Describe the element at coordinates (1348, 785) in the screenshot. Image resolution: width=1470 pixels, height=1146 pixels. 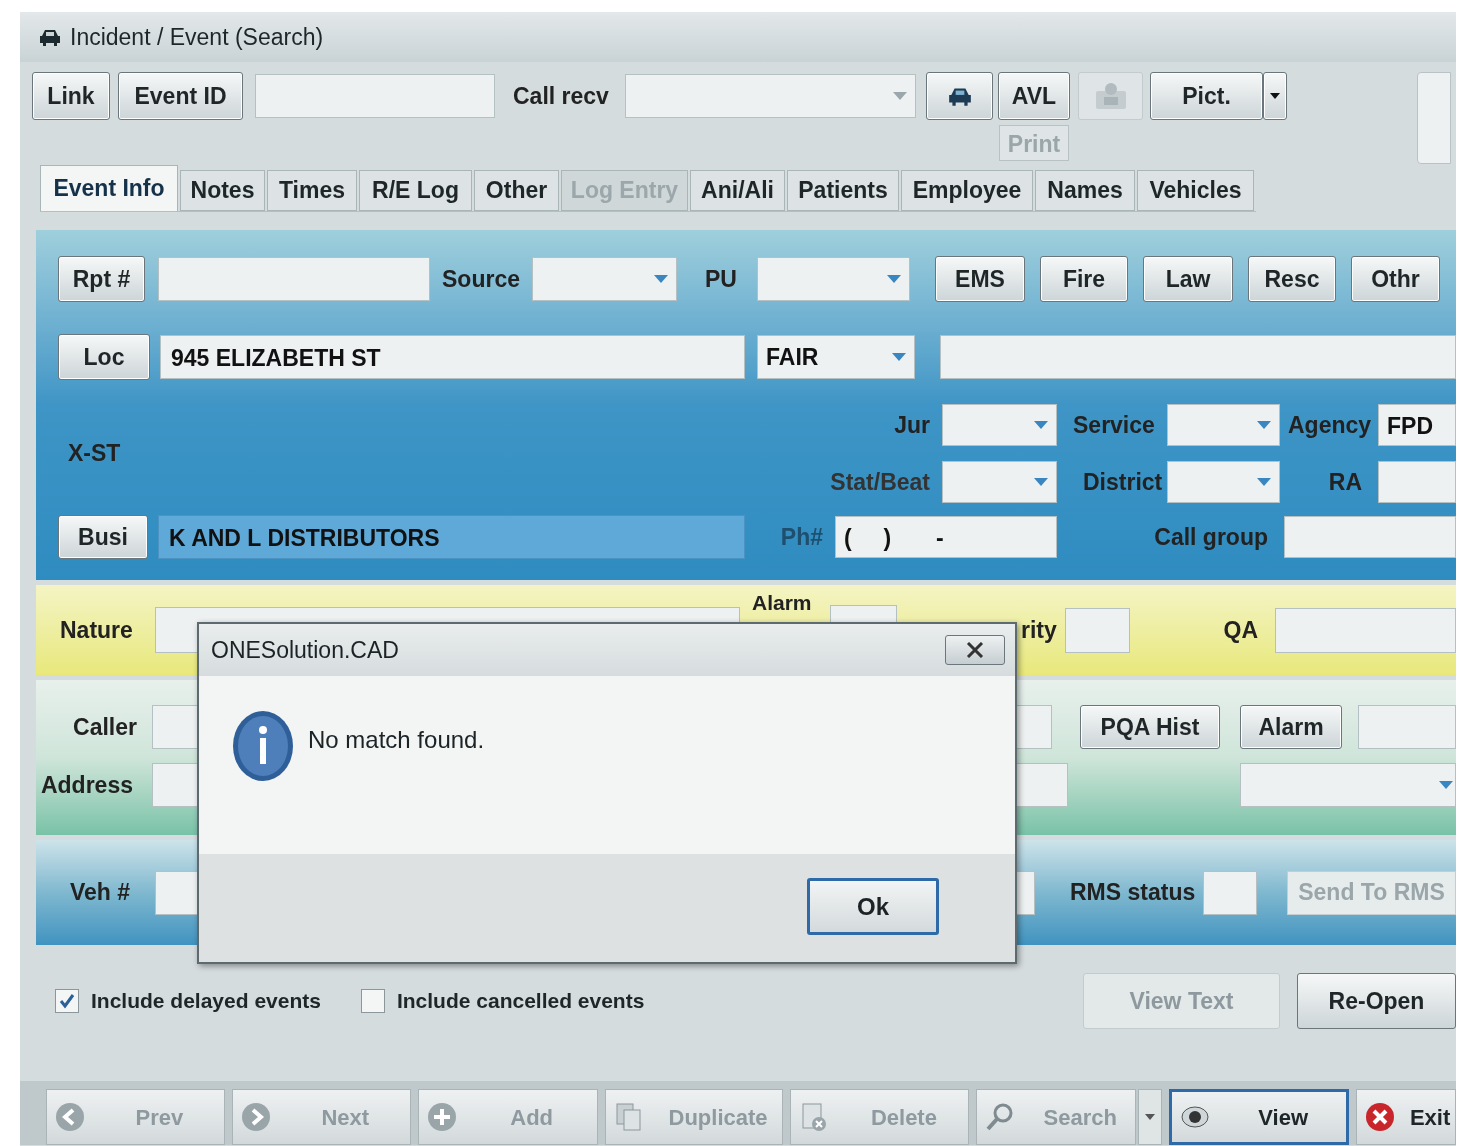
I see `address-dropdown` at that location.